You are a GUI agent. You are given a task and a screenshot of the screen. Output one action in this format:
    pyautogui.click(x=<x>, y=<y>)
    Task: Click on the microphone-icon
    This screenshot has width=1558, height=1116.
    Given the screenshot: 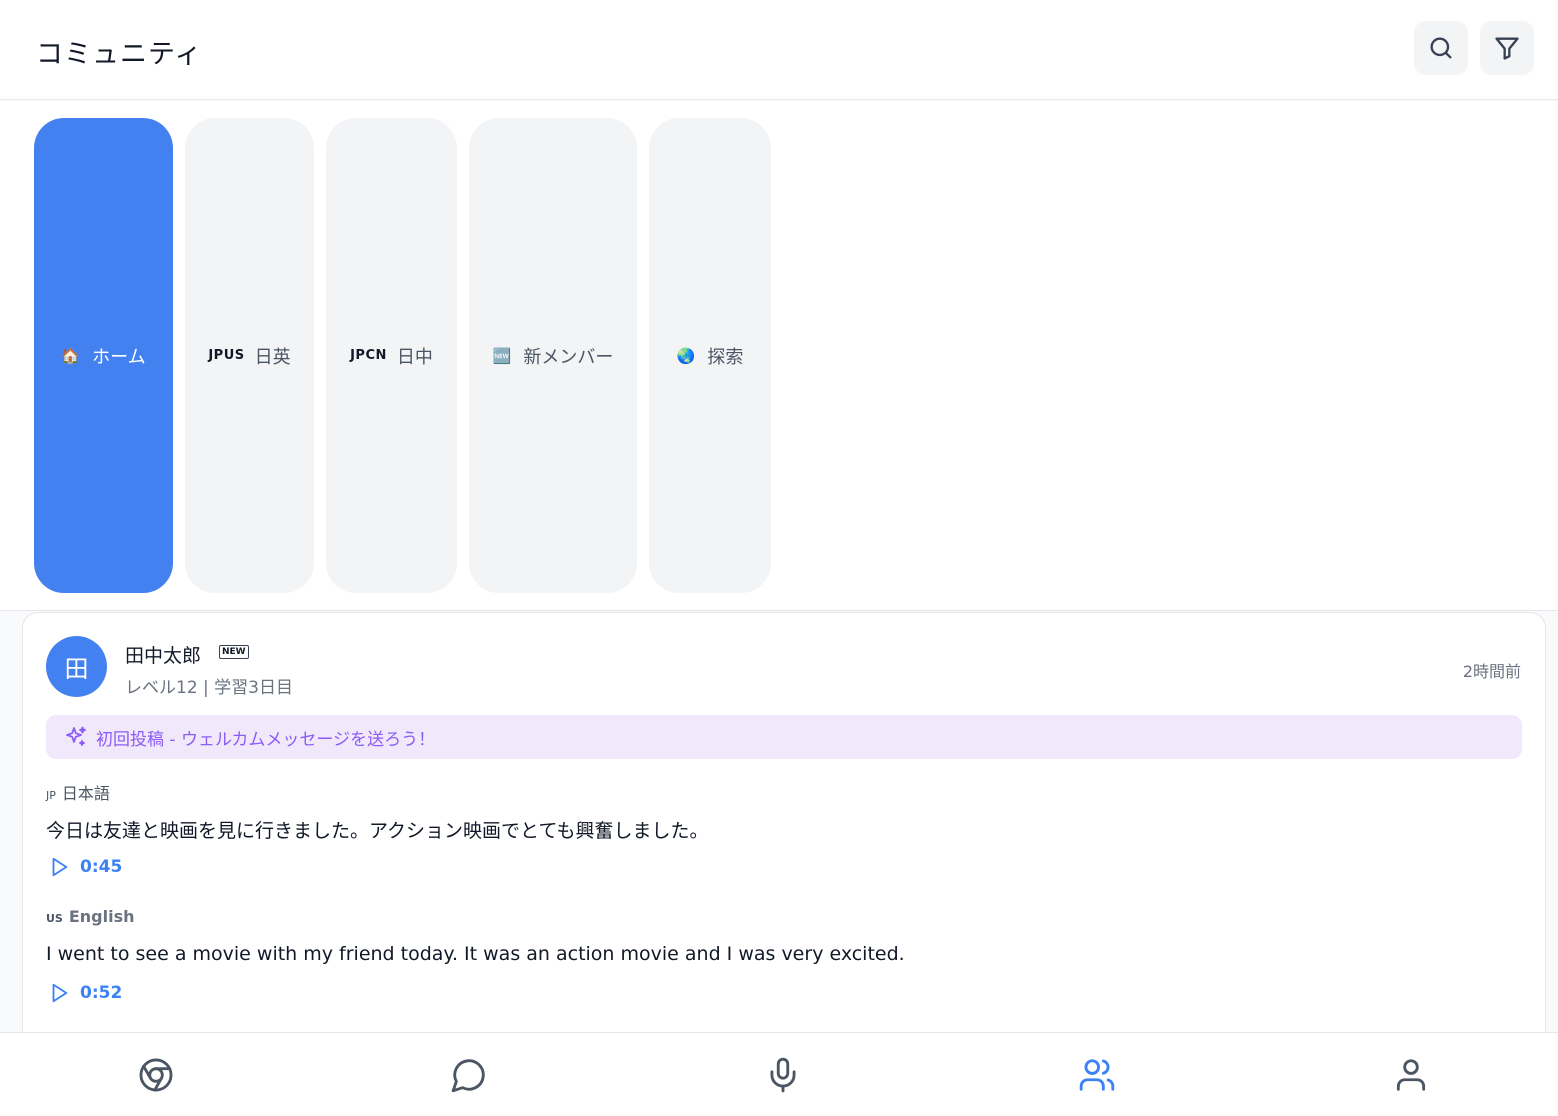 What is the action you would take?
    pyautogui.click(x=783, y=1075)
    